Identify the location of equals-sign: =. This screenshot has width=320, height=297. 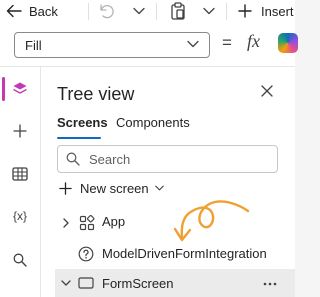
(227, 42).